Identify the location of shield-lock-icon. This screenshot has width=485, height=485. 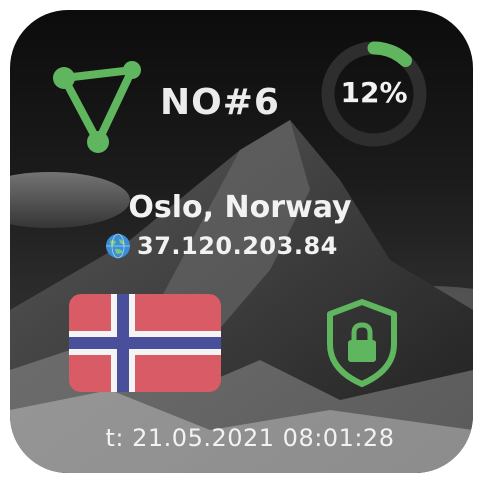
(362, 343).